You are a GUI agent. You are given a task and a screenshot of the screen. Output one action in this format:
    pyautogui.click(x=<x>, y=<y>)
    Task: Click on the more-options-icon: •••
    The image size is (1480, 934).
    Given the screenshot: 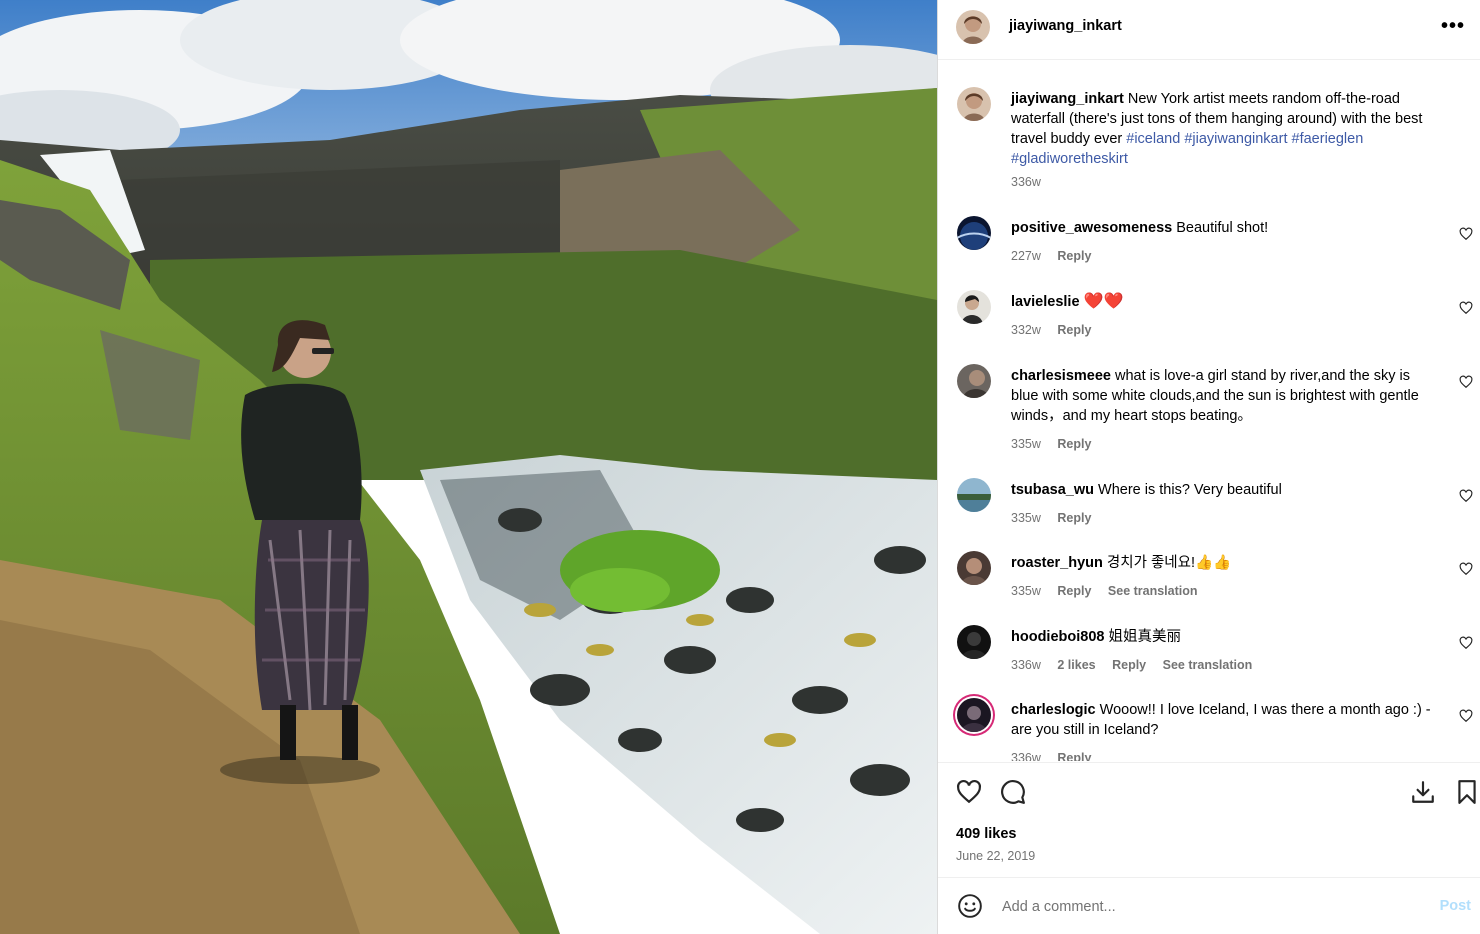 What is the action you would take?
    pyautogui.click(x=1453, y=27)
    